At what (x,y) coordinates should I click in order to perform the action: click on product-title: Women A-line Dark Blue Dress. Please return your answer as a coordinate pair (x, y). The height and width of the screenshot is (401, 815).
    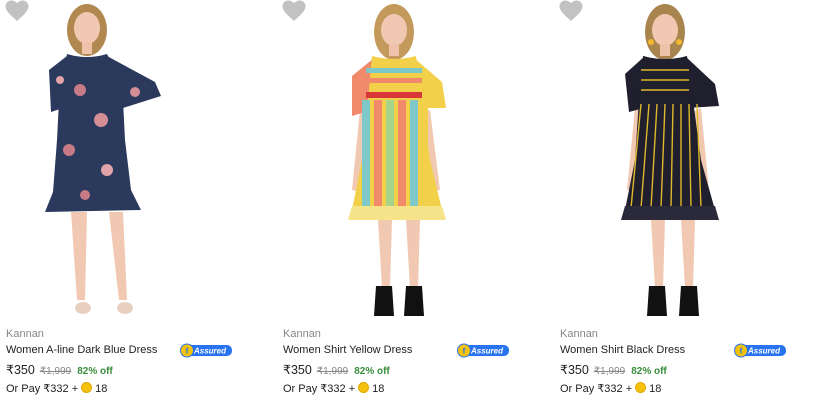
    Looking at the image, I should click on (81, 350).